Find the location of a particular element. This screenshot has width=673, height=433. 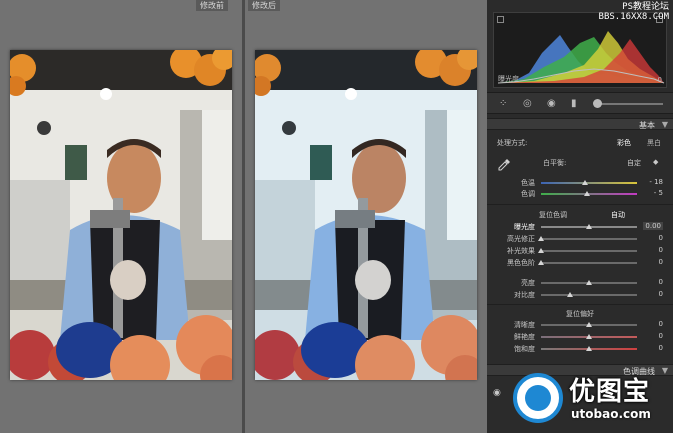

fill-light-label: 补光效果 is located at coordinates (521, 251).